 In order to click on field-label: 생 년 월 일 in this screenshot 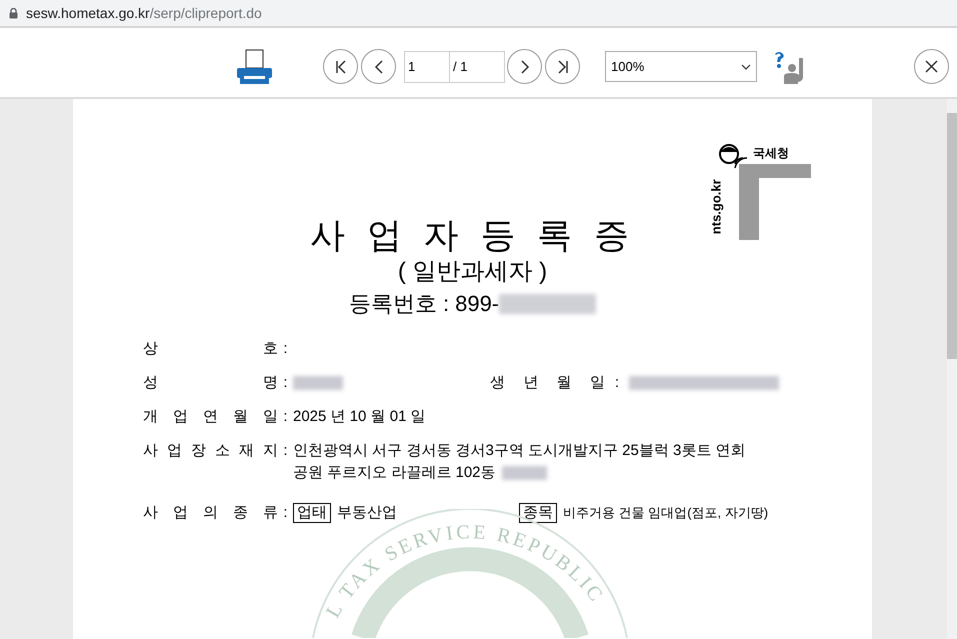, I will do `click(547, 383)`.